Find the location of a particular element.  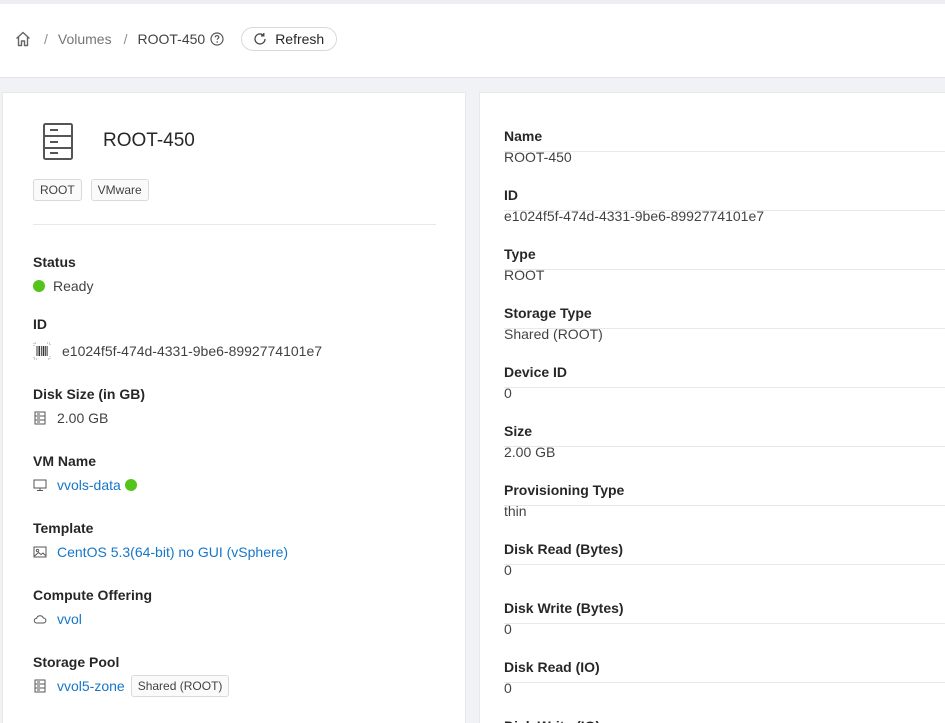

detail-row: Disk Write (Bytes) 0 is located at coordinates (724, 601).